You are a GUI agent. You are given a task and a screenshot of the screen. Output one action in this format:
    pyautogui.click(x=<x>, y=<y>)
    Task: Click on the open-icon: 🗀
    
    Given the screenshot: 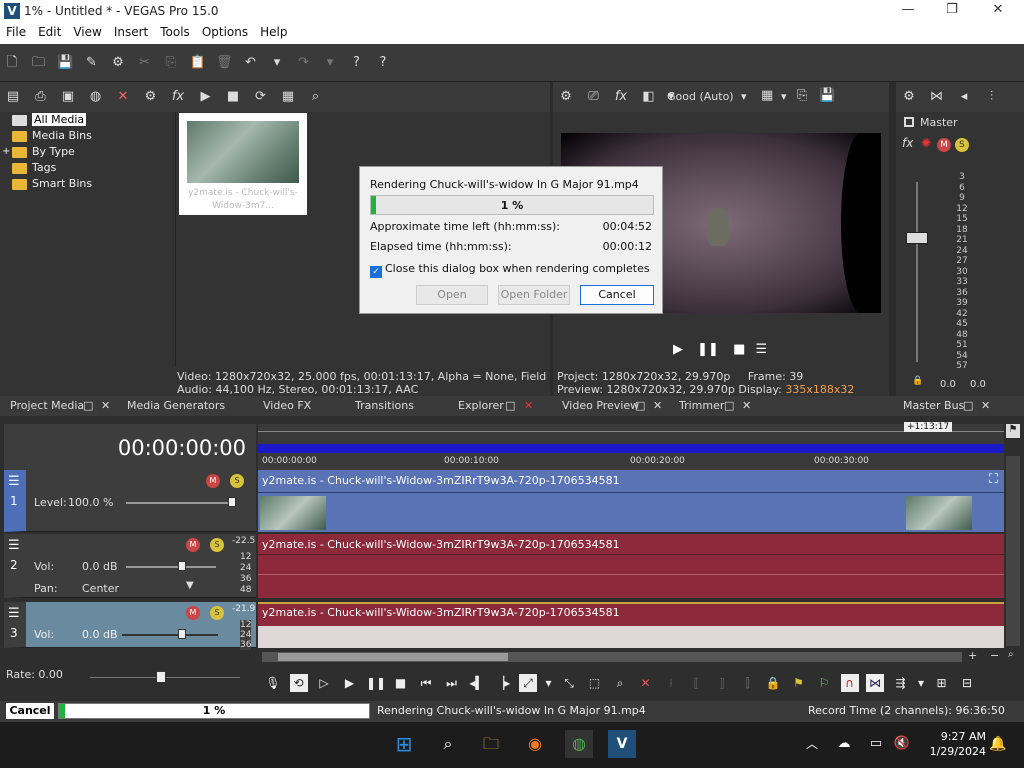 What is the action you would take?
    pyautogui.click(x=39, y=63)
    